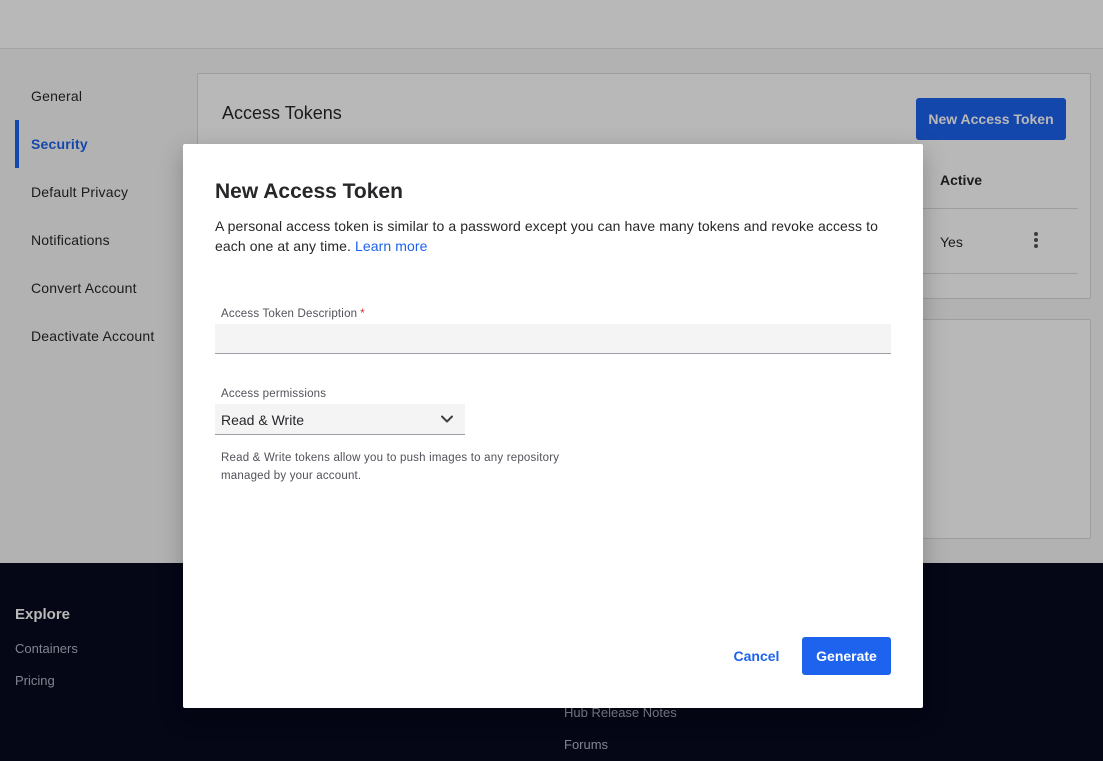  What do you see at coordinates (391, 246) in the screenshot?
I see `learn-more-link: Learn more` at bounding box center [391, 246].